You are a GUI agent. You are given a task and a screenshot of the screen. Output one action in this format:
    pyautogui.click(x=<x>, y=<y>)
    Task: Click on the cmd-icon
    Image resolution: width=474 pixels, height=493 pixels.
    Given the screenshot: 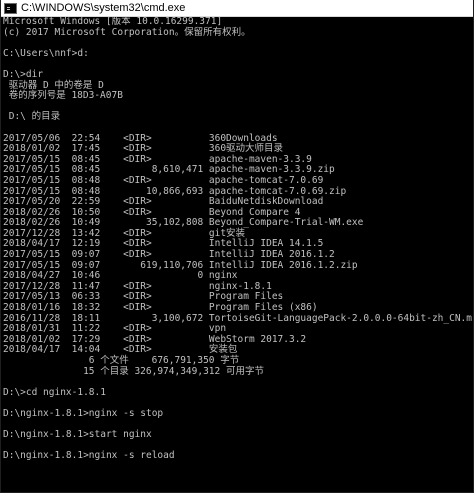 What is the action you would take?
    pyautogui.click(x=10, y=8)
    